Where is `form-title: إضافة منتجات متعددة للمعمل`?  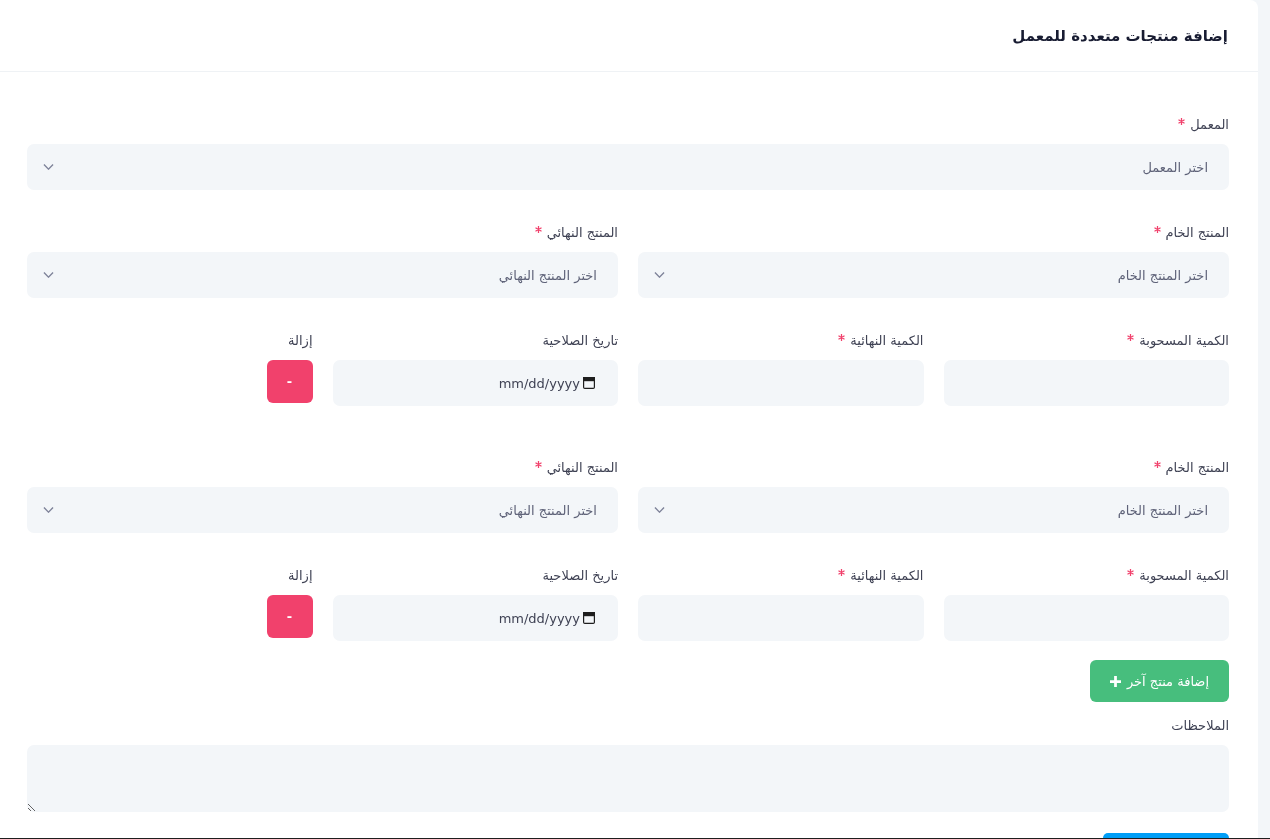
form-title: إضافة منتجات متعددة للمعمل is located at coordinates (1120, 35).